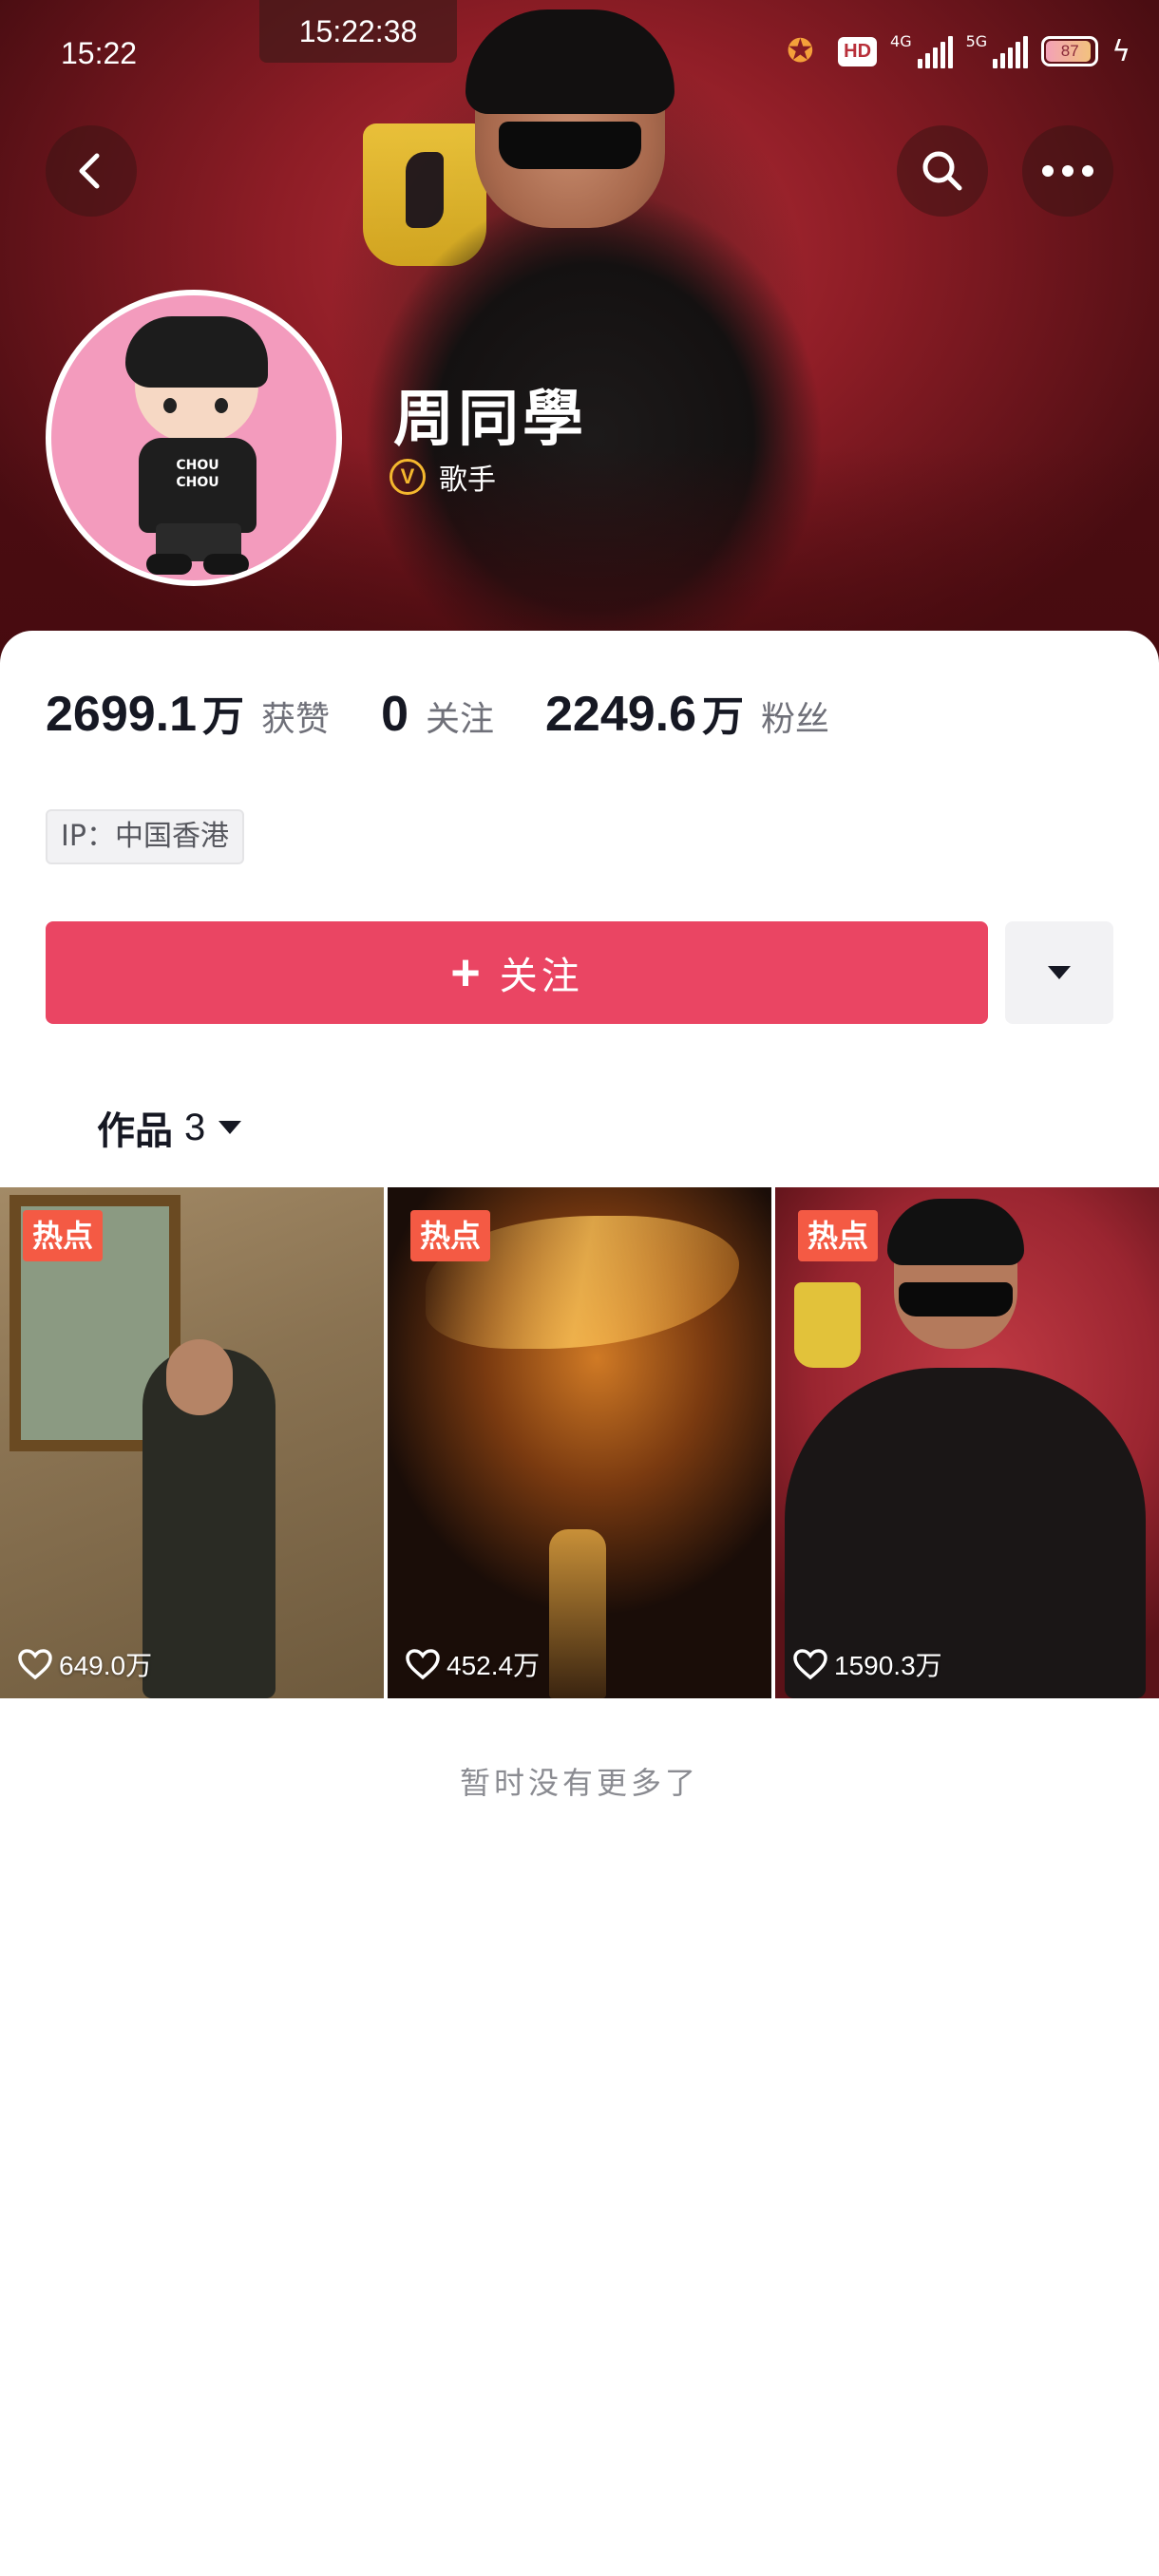 Image resolution: width=1159 pixels, height=2576 pixels. What do you see at coordinates (192, 1442) in the screenshot?
I see `video-thumbnail: 热点 649.0万` at bounding box center [192, 1442].